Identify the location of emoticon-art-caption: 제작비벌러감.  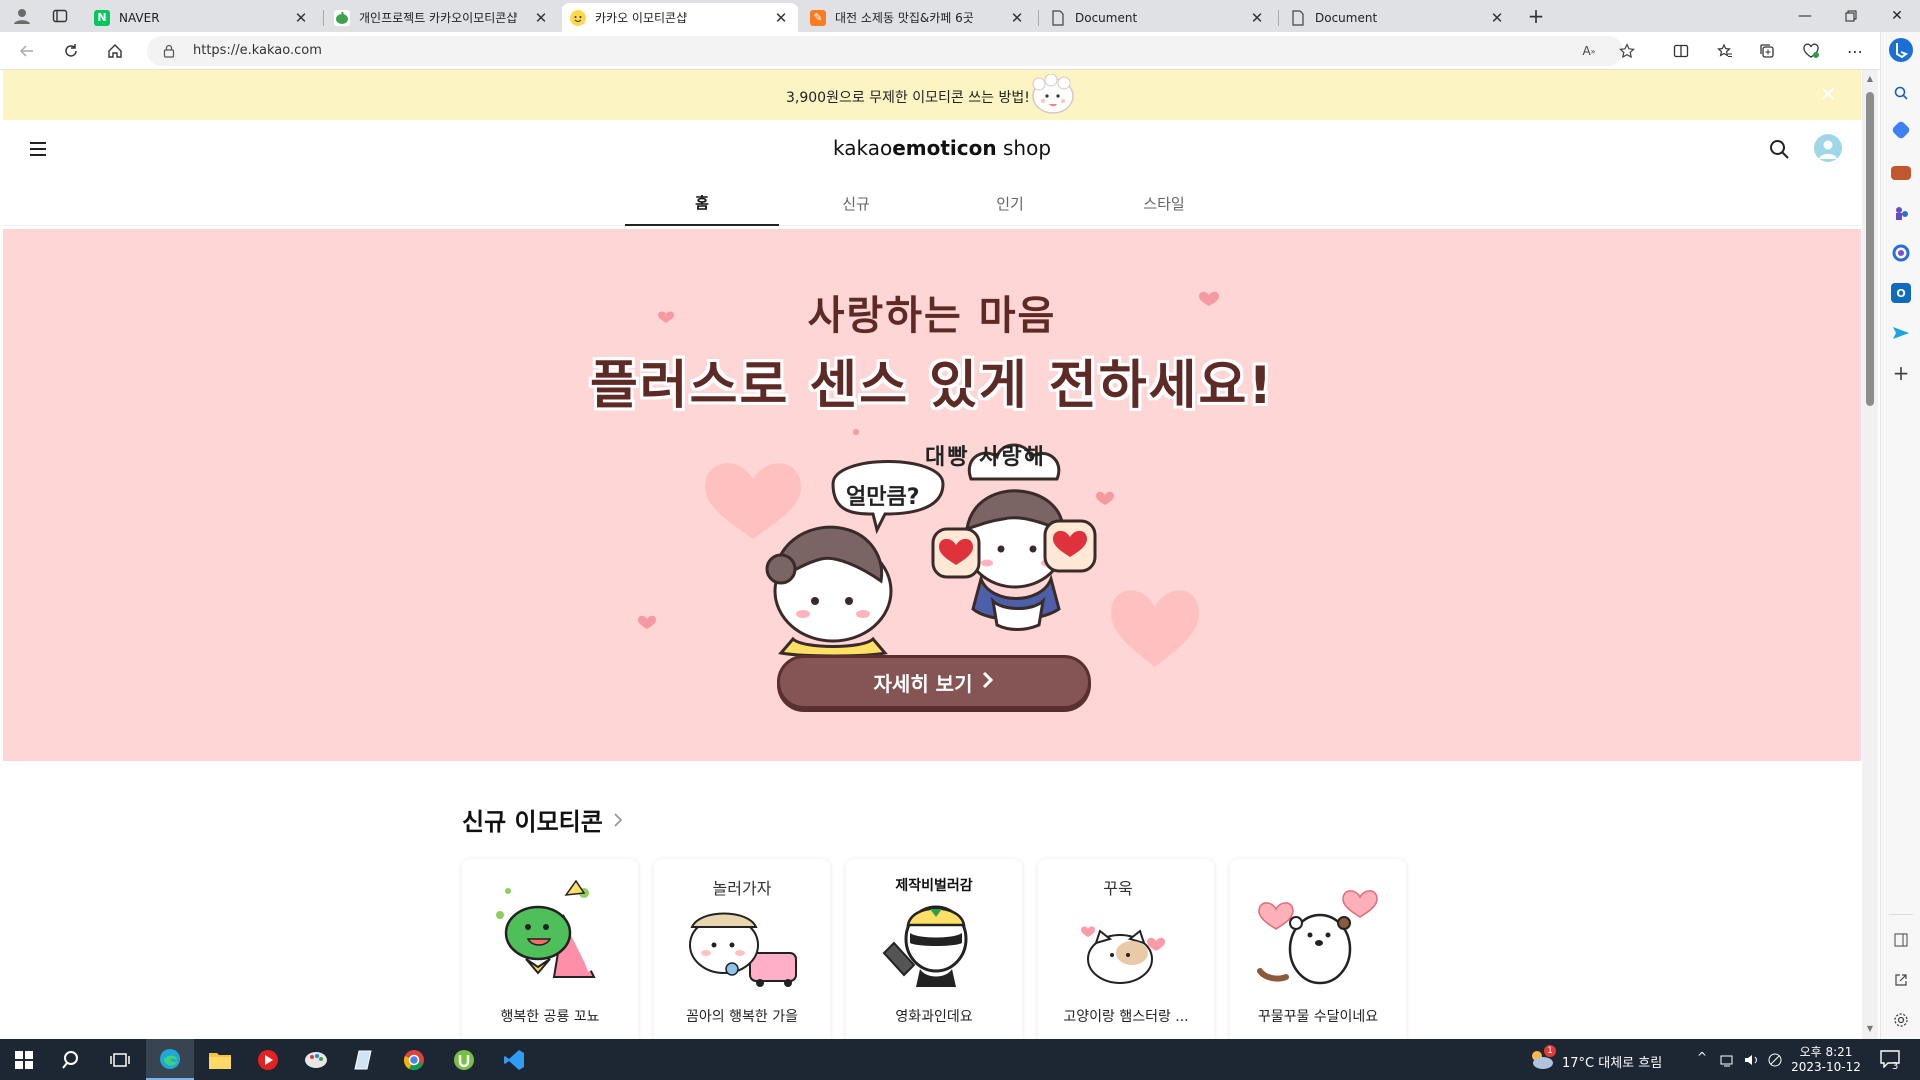
(934, 886).